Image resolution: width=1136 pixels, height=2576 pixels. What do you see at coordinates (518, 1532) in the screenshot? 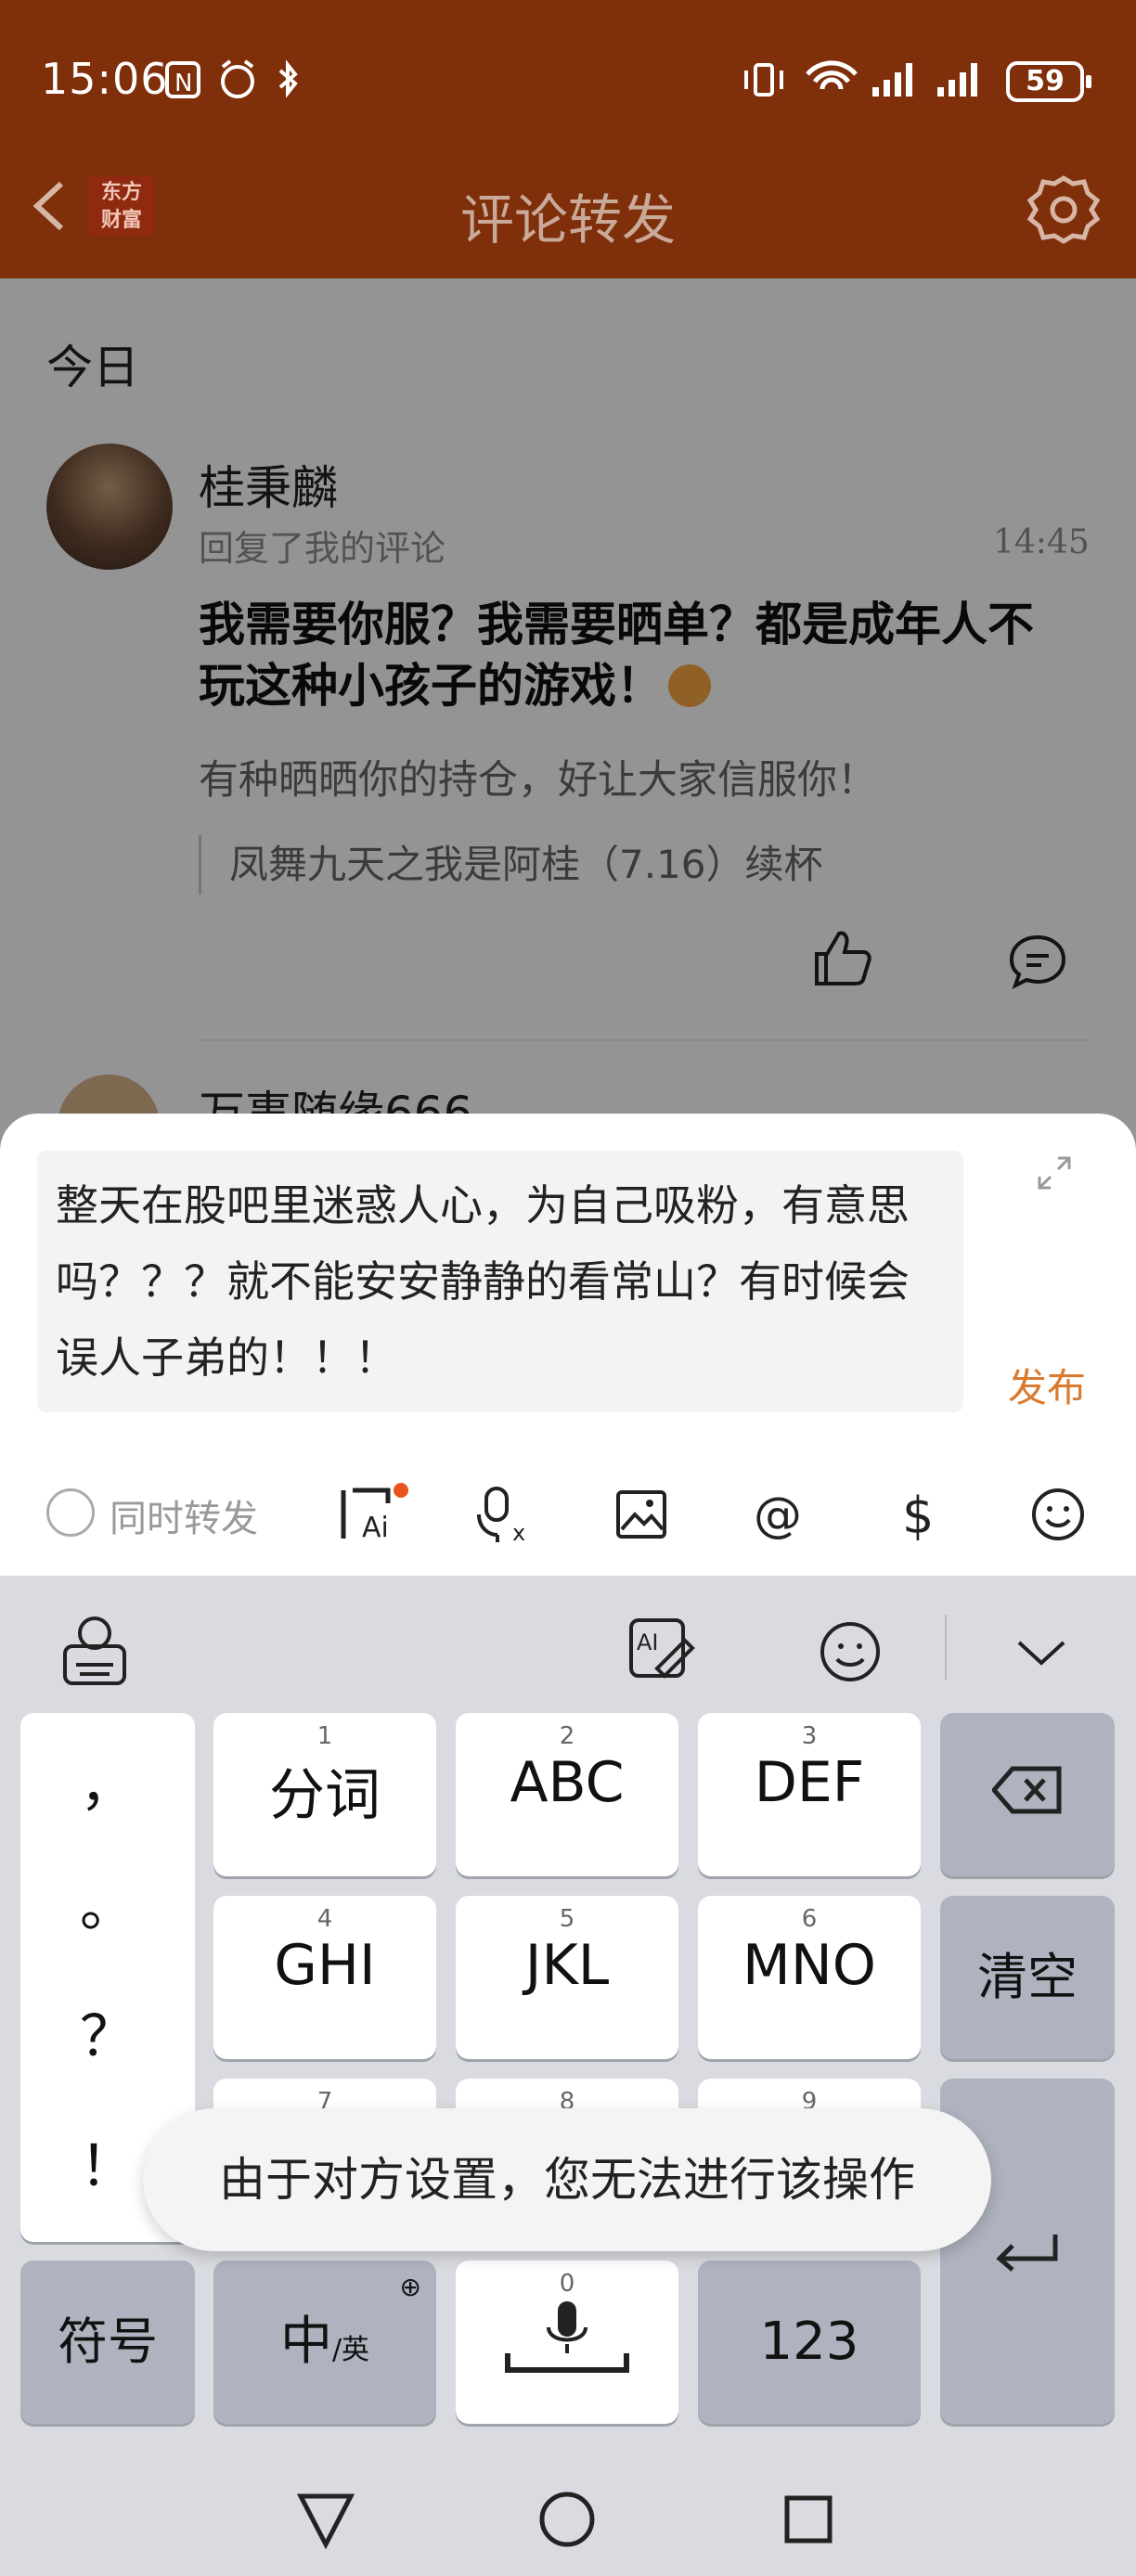
I see `svg-text: x` at bounding box center [518, 1532].